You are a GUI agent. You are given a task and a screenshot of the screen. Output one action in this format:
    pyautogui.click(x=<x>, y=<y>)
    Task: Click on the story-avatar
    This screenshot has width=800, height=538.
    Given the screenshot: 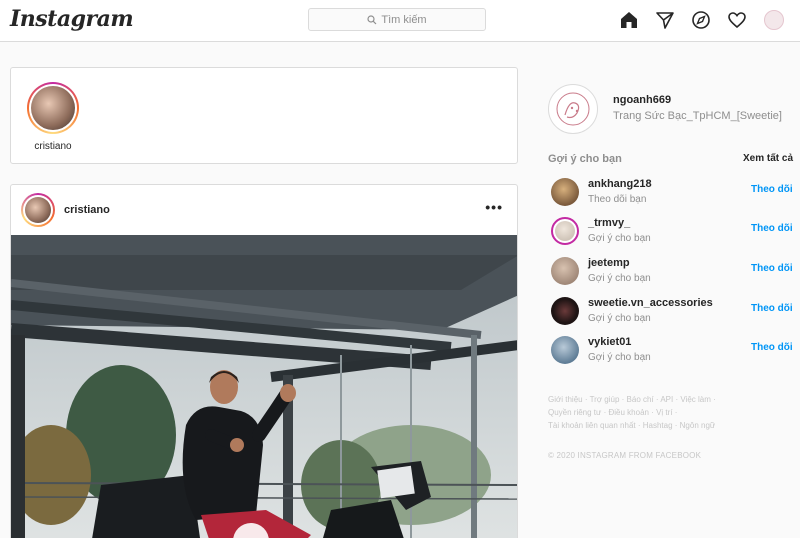 What is the action you would take?
    pyautogui.click(x=53, y=108)
    